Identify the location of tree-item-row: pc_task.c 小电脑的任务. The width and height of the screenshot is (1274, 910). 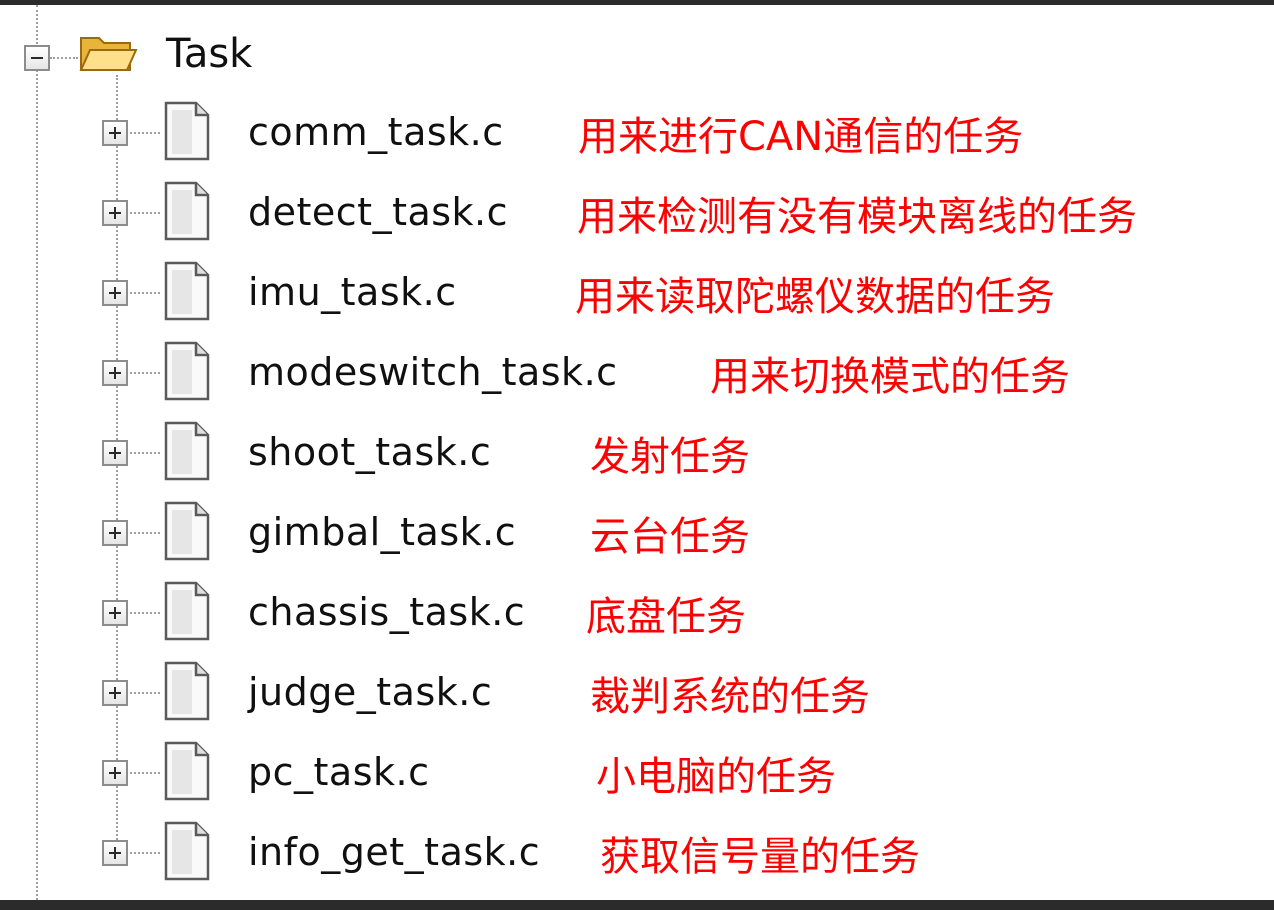
(637, 770).